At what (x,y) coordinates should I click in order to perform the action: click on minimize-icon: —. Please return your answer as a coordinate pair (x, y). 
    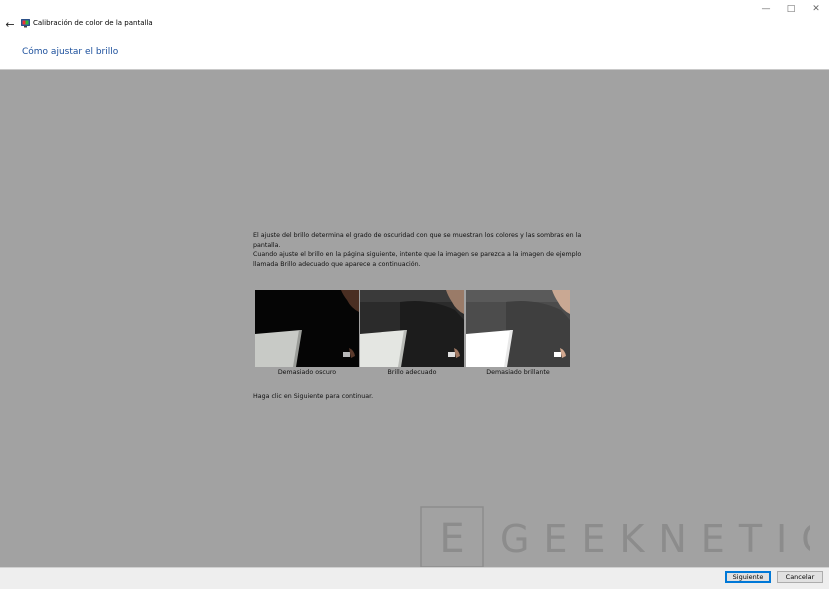
    Looking at the image, I should click on (766, 8).